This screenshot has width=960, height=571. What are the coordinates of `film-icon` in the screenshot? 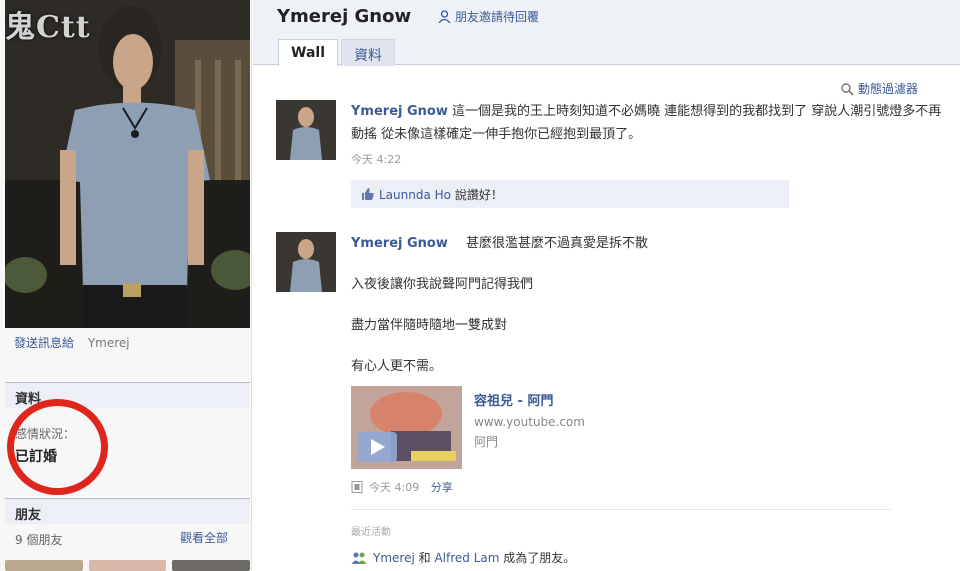 It's located at (357, 487).